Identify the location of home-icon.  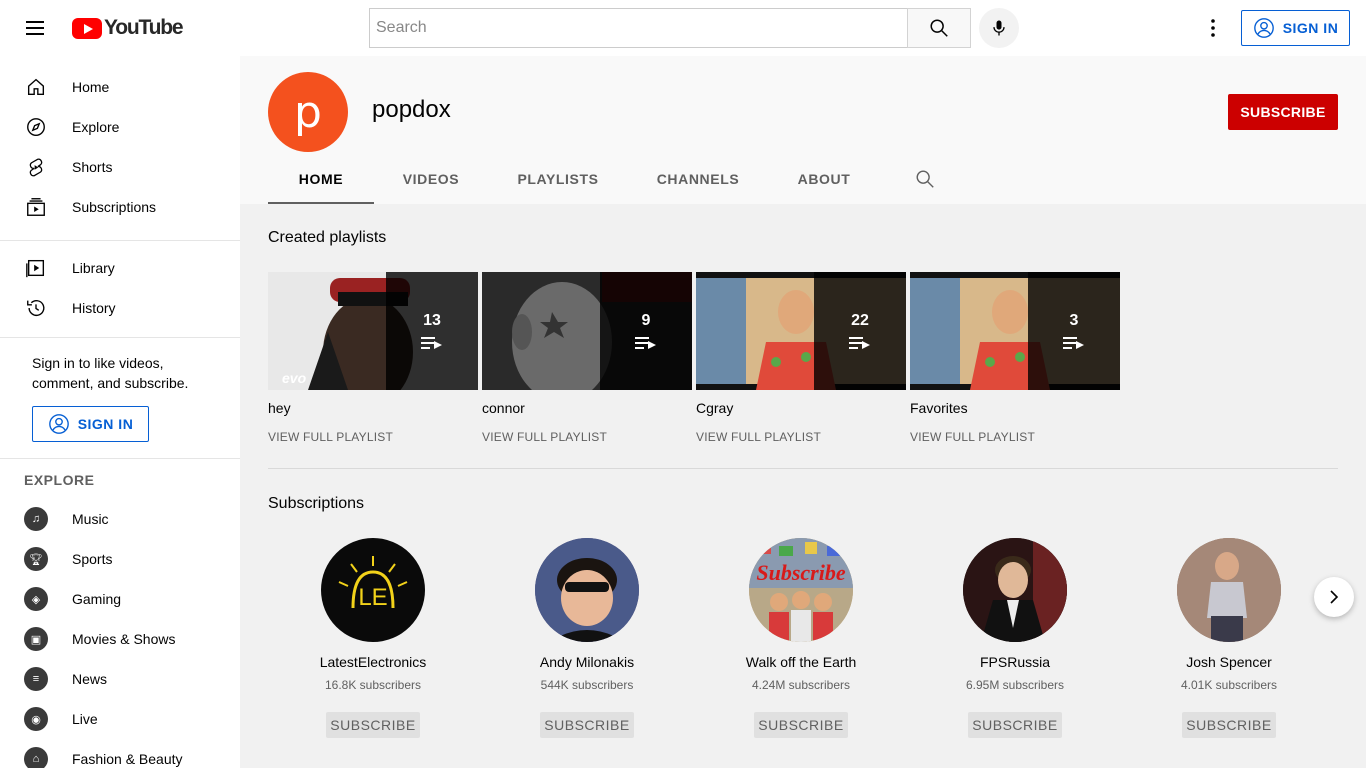
(36, 87).